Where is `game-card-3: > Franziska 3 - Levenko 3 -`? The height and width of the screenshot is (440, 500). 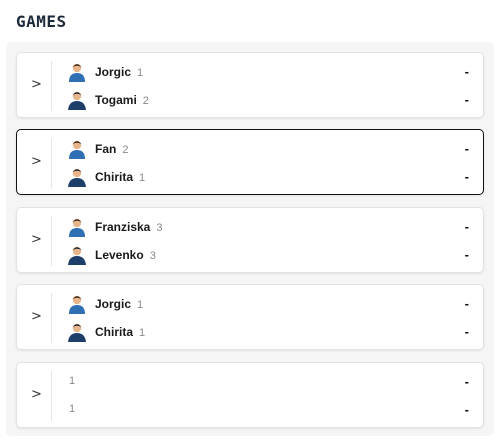 game-card-3: > Franziska 3 - Levenko 3 - is located at coordinates (250, 240).